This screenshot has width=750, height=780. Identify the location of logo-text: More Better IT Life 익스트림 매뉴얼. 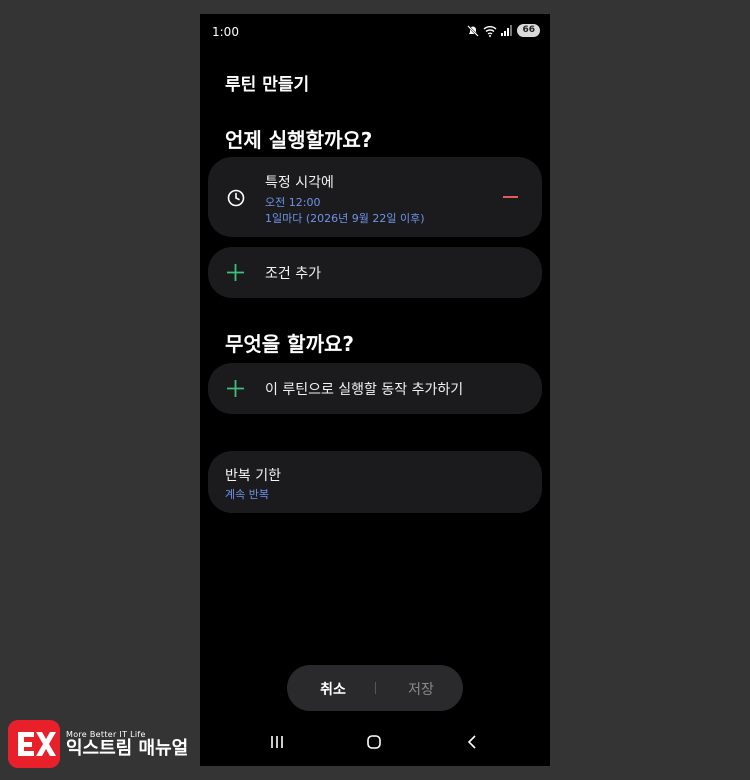
(127, 744).